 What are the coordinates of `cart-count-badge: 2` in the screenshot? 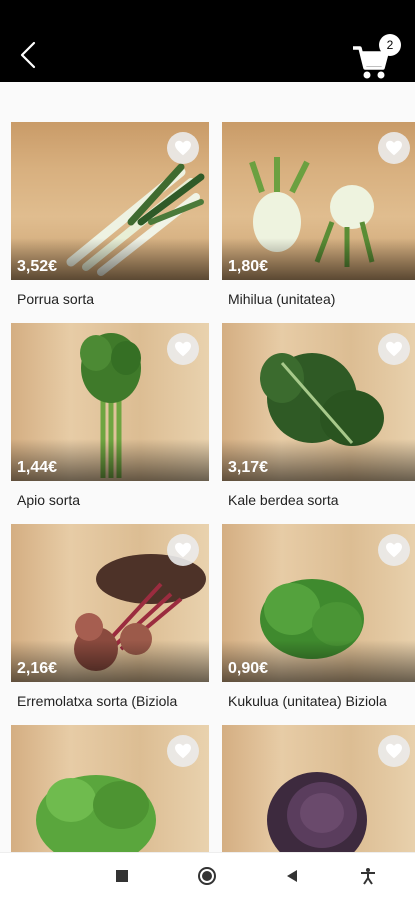 It's located at (390, 45).